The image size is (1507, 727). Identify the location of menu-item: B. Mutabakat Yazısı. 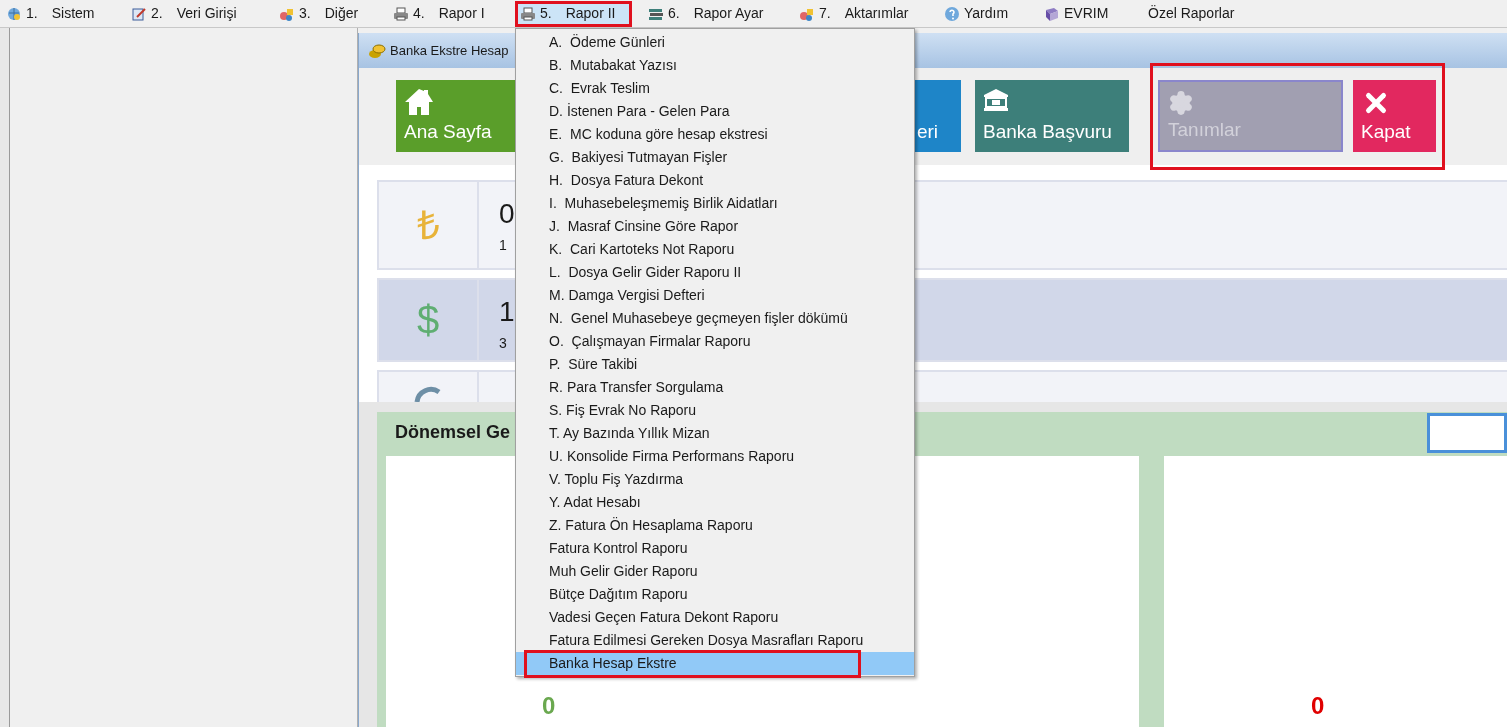
(715, 65).